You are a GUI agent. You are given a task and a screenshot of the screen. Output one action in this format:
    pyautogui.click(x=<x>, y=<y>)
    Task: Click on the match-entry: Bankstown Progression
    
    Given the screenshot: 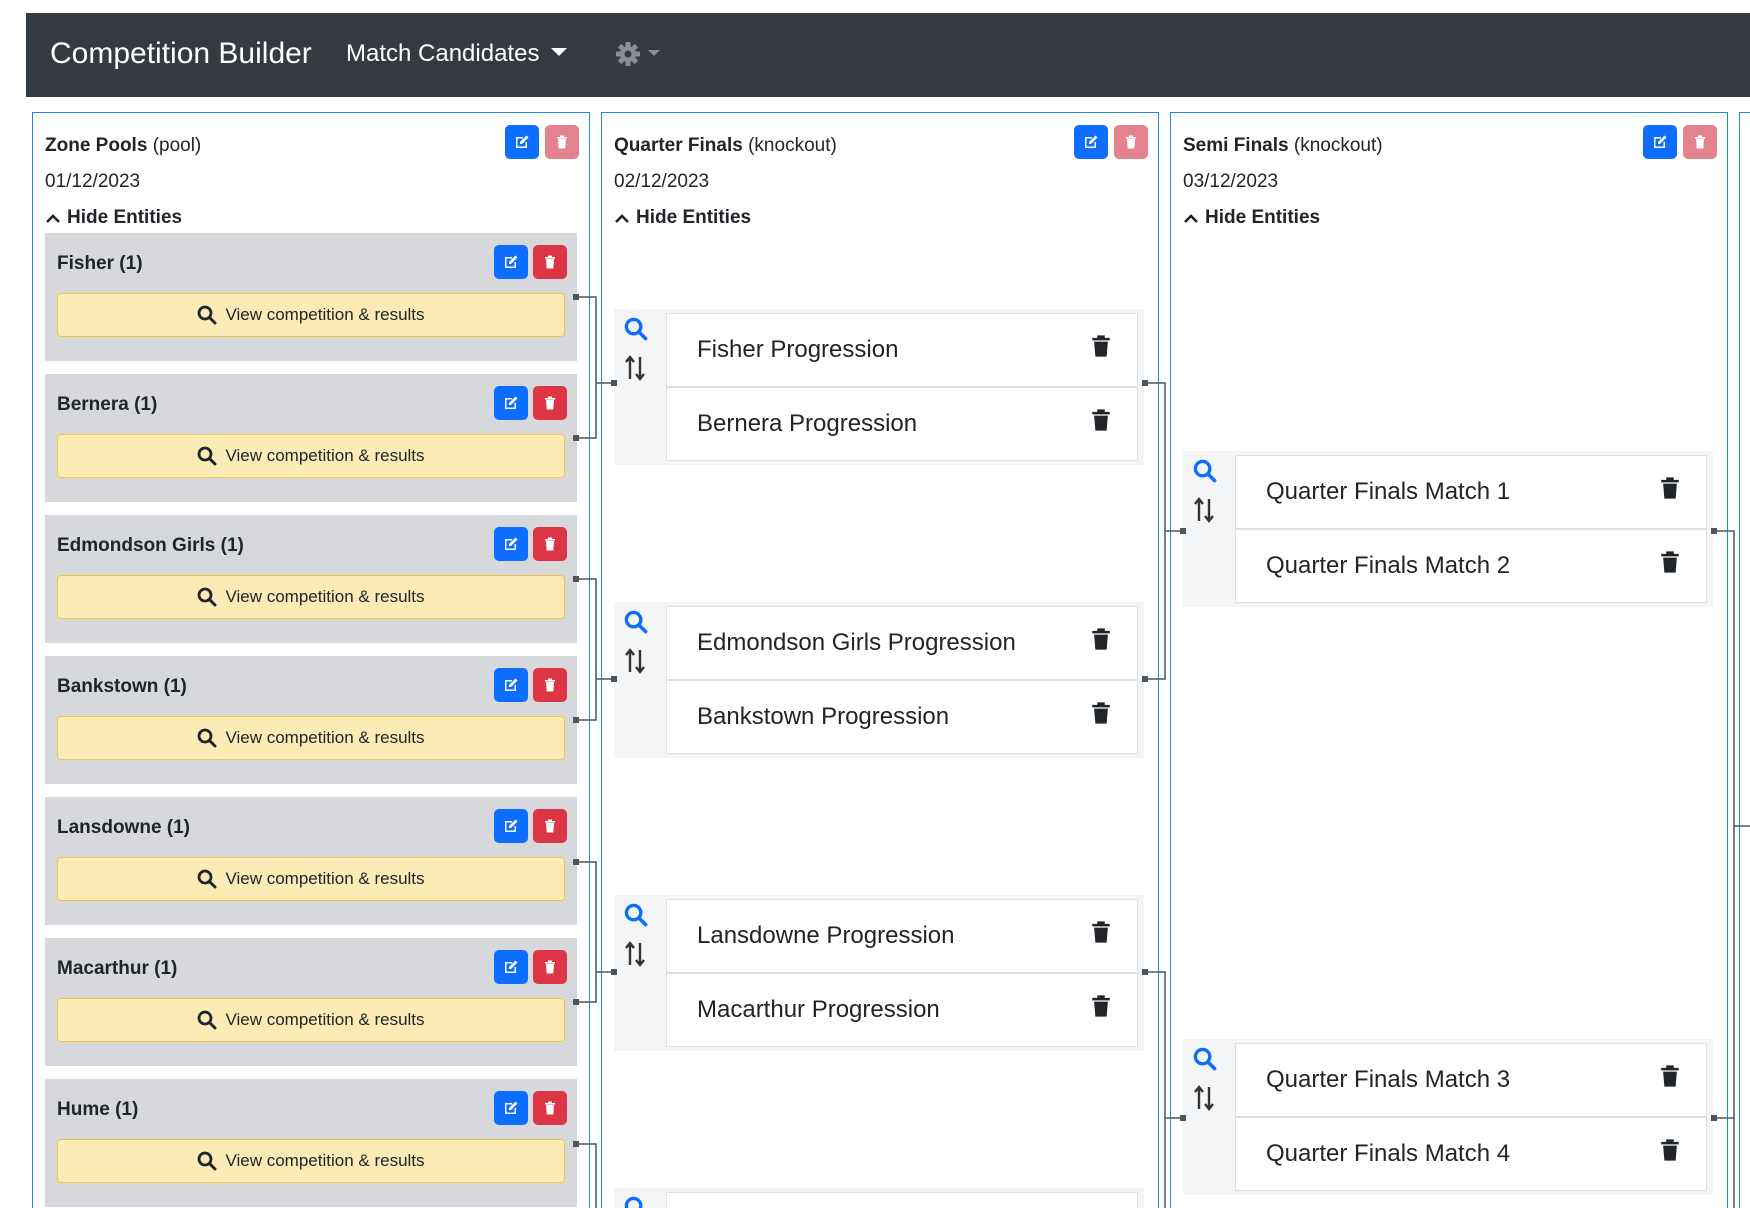 What is the action you would take?
    pyautogui.click(x=902, y=717)
    